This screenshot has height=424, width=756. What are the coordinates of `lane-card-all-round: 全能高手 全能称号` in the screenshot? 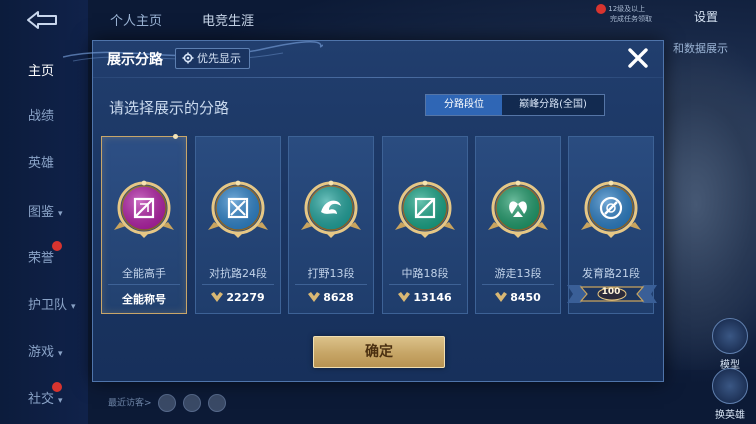 It's located at (144, 224).